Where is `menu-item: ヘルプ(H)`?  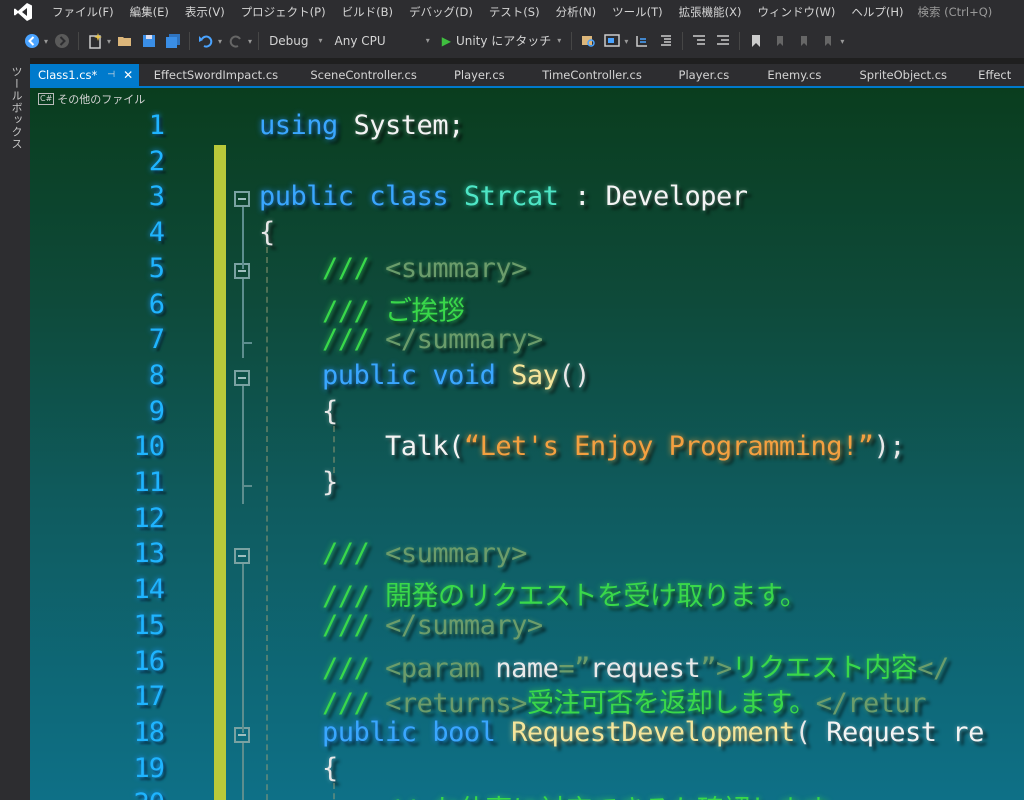 menu-item: ヘルプ(H) is located at coordinates (877, 12).